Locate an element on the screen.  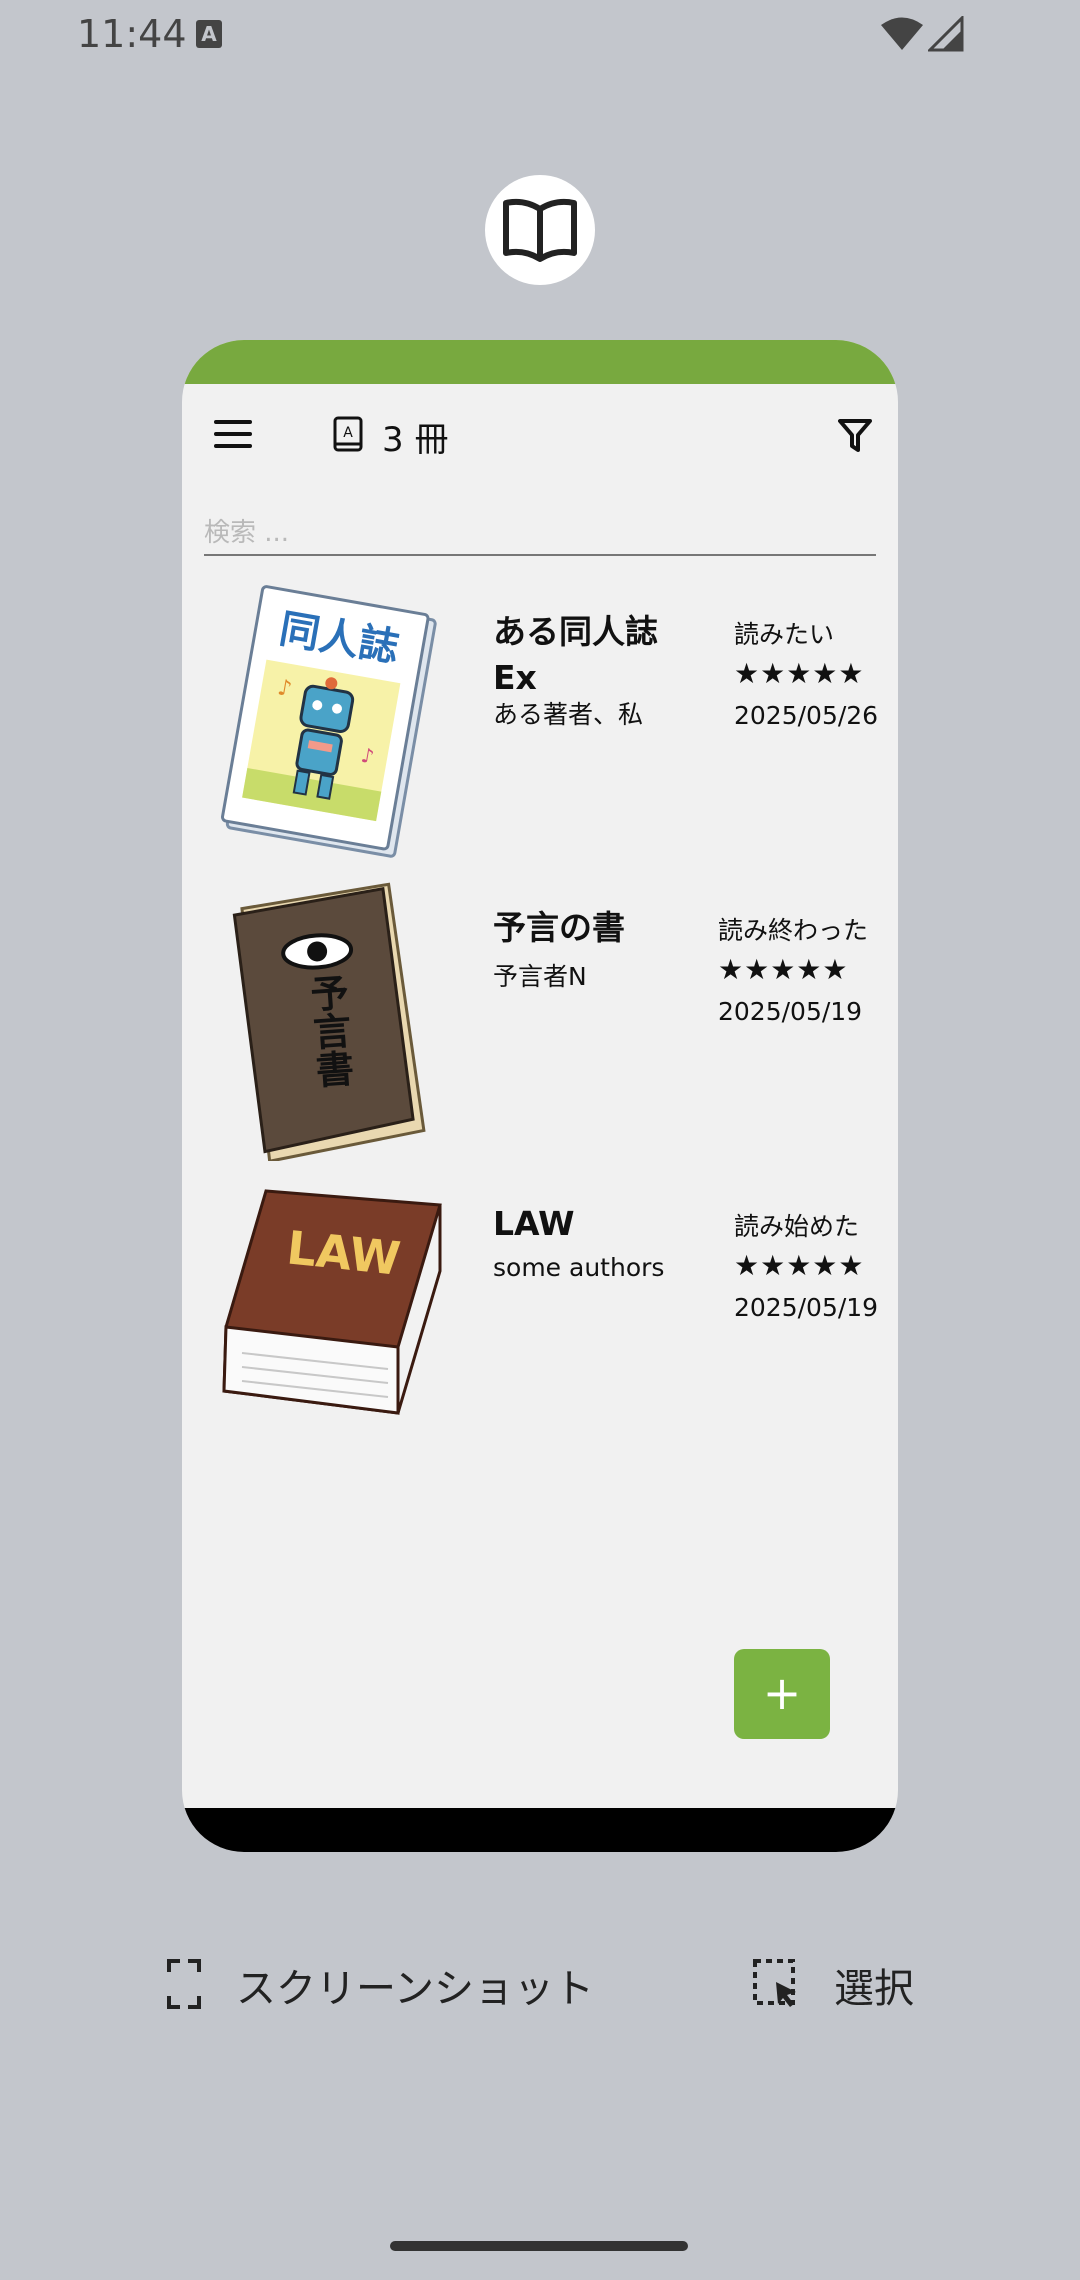
book-title: ある同人誌Ex is located at coordinates (575, 654).